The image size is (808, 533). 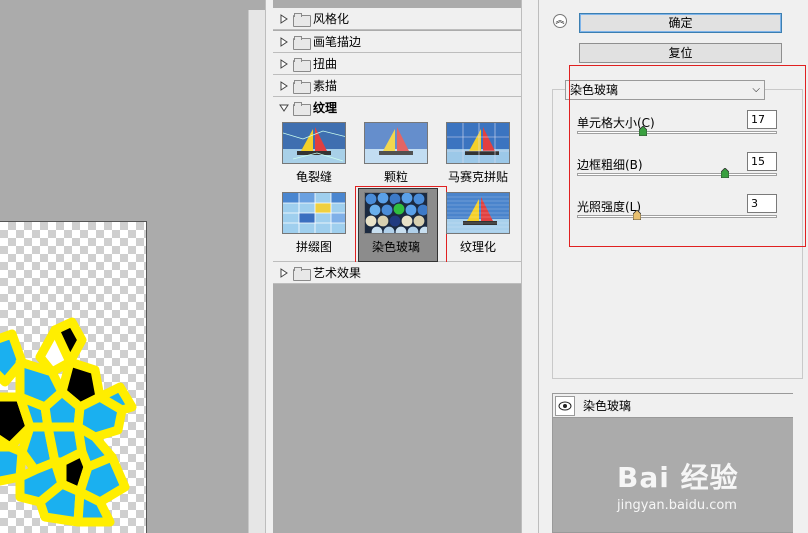 What do you see at coordinates (68, 422) in the screenshot?
I see `stained-glass-preview-image` at bounding box center [68, 422].